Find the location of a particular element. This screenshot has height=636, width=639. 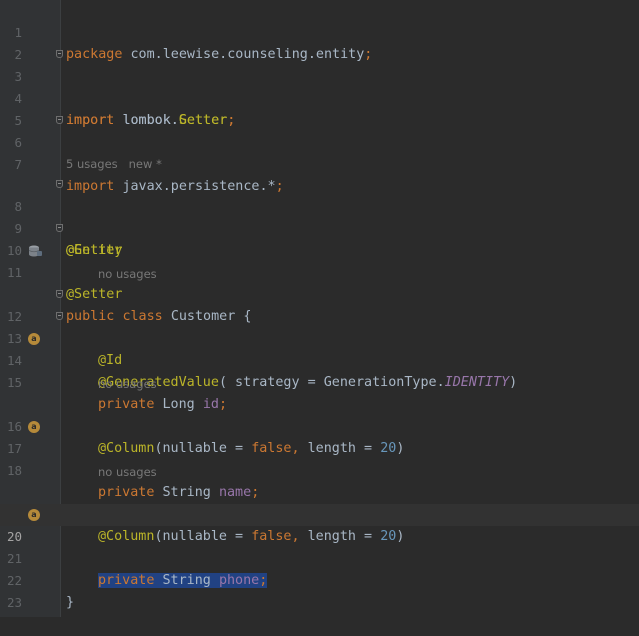

code-line: 1 package com.leewise.counseling.entity; is located at coordinates (319, 31).